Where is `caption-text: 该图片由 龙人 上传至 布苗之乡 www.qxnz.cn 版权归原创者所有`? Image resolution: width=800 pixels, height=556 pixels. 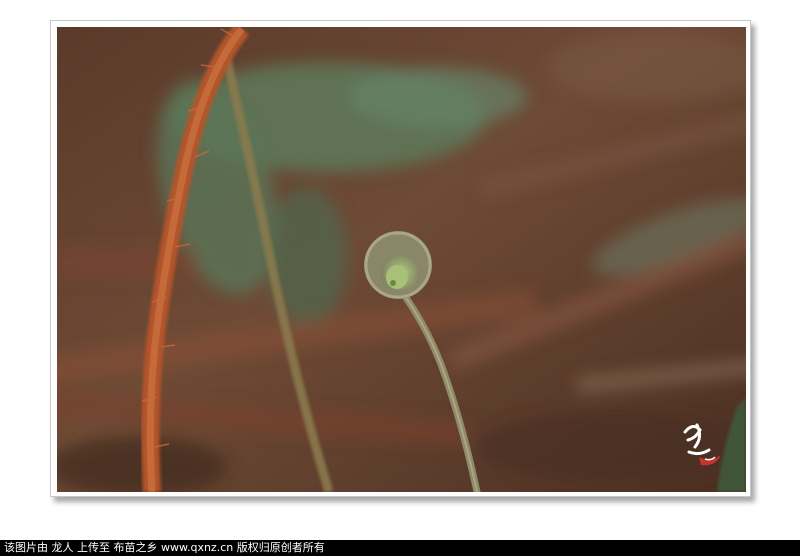 caption-text: 该图片由 龙人 上传至 布苗之乡 www.qxnz.cn 版权归原创者所有 is located at coordinates (164, 547).